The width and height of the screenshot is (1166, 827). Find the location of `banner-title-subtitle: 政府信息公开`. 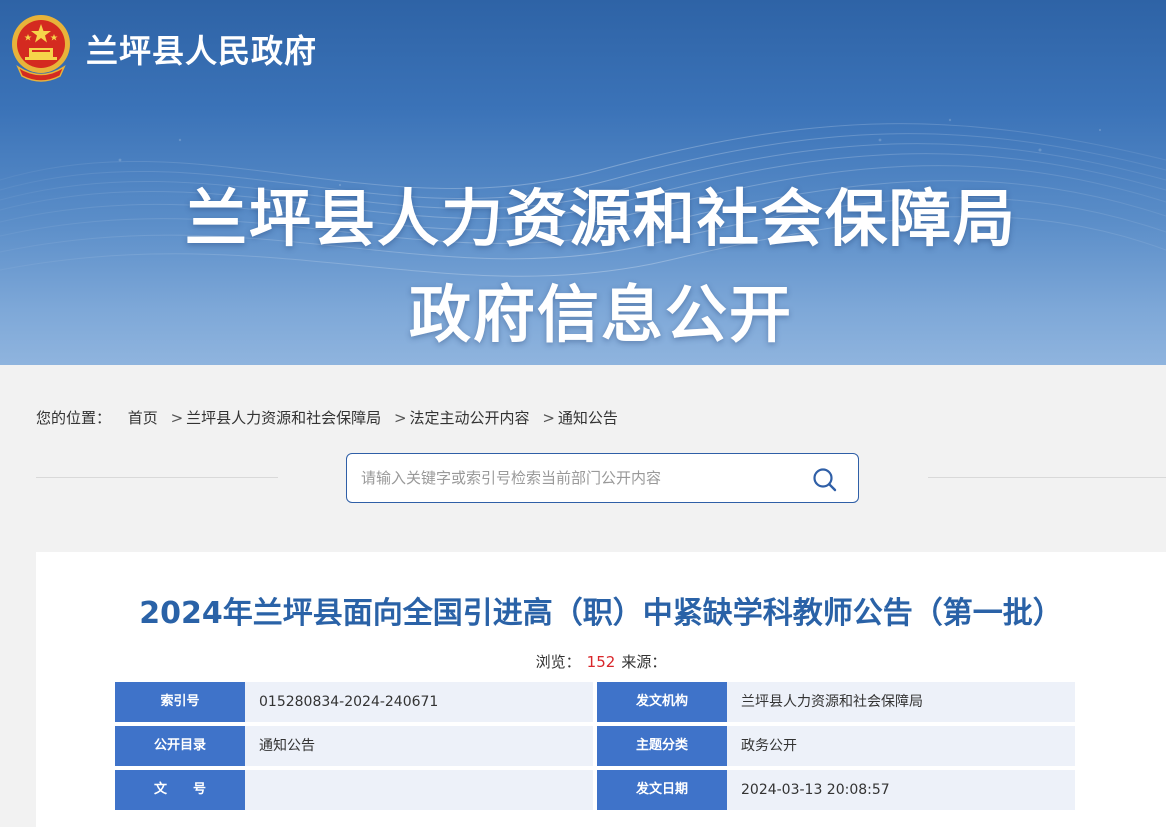

banner-title-subtitle: 政府信息公开 is located at coordinates (600, 314).